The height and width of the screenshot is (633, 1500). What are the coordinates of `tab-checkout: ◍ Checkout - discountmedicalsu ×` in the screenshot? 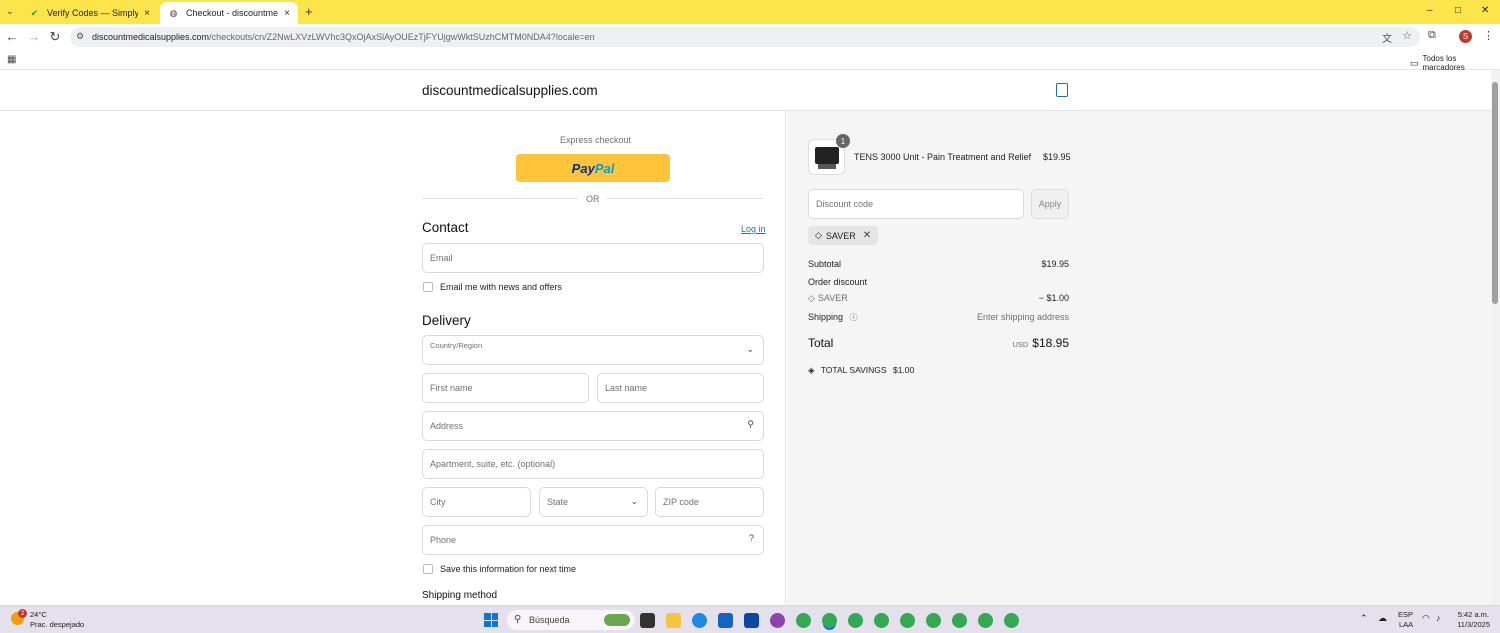 It's located at (229, 13).